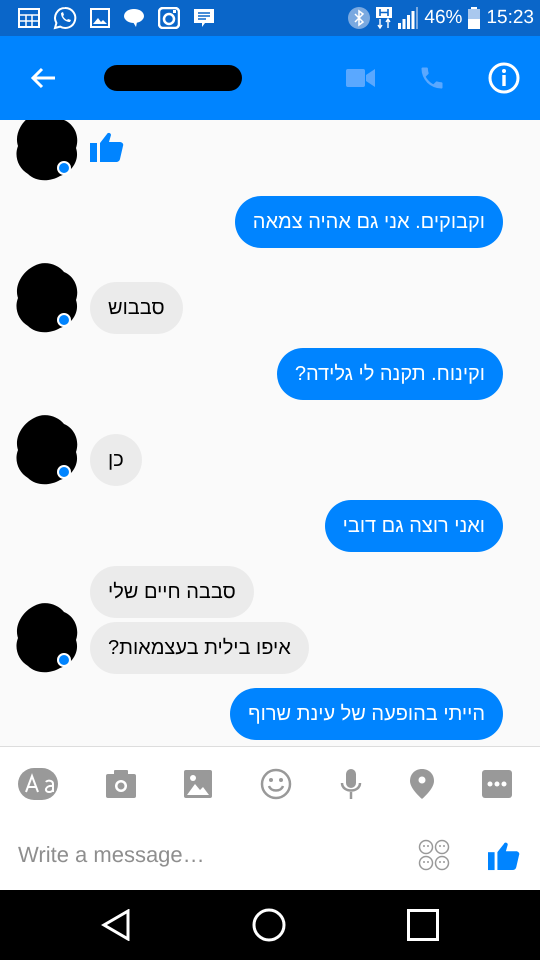 The height and width of the screenshot is (960, 540). I want to click on sent-message: וקבוקים. אני גם אהיה צמאה, so click(368, 222).